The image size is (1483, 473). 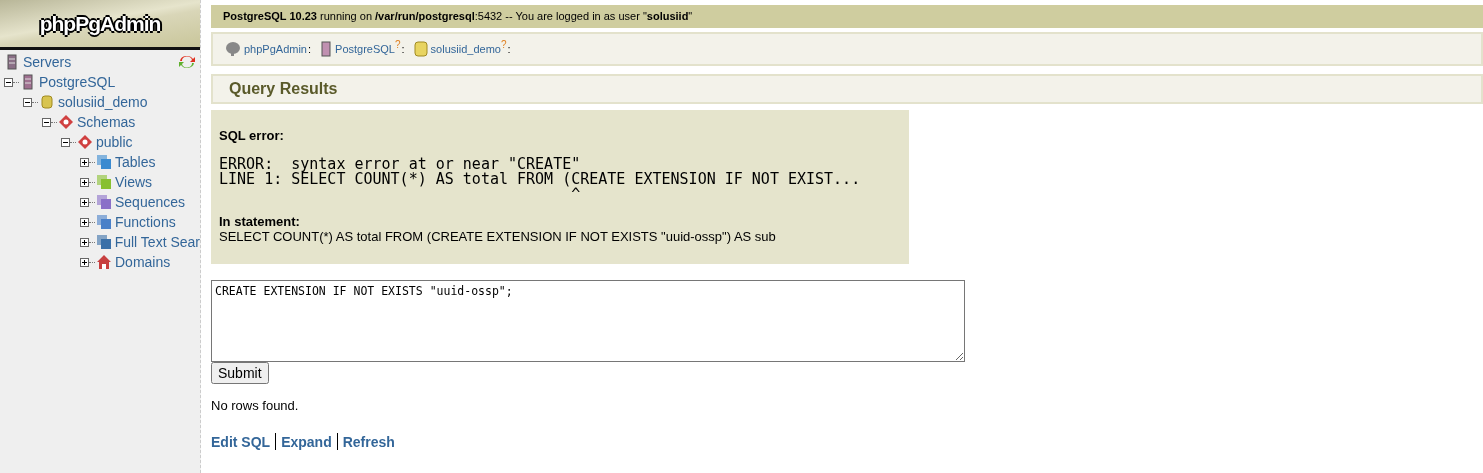 I want to click on schema-icon, so click(x=85, y=142).